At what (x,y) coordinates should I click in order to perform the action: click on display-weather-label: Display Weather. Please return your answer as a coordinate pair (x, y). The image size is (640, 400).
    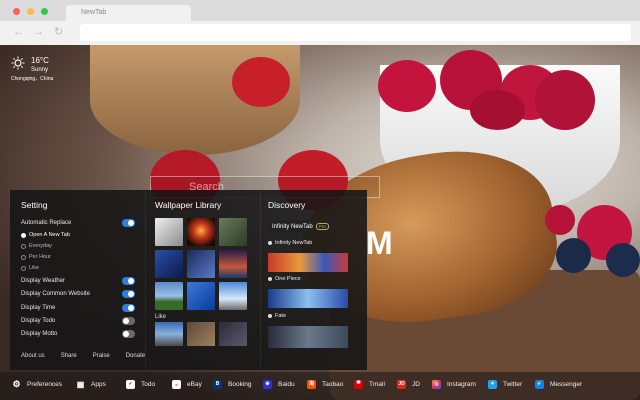
    Looking at the image, I should click on (43, 281).